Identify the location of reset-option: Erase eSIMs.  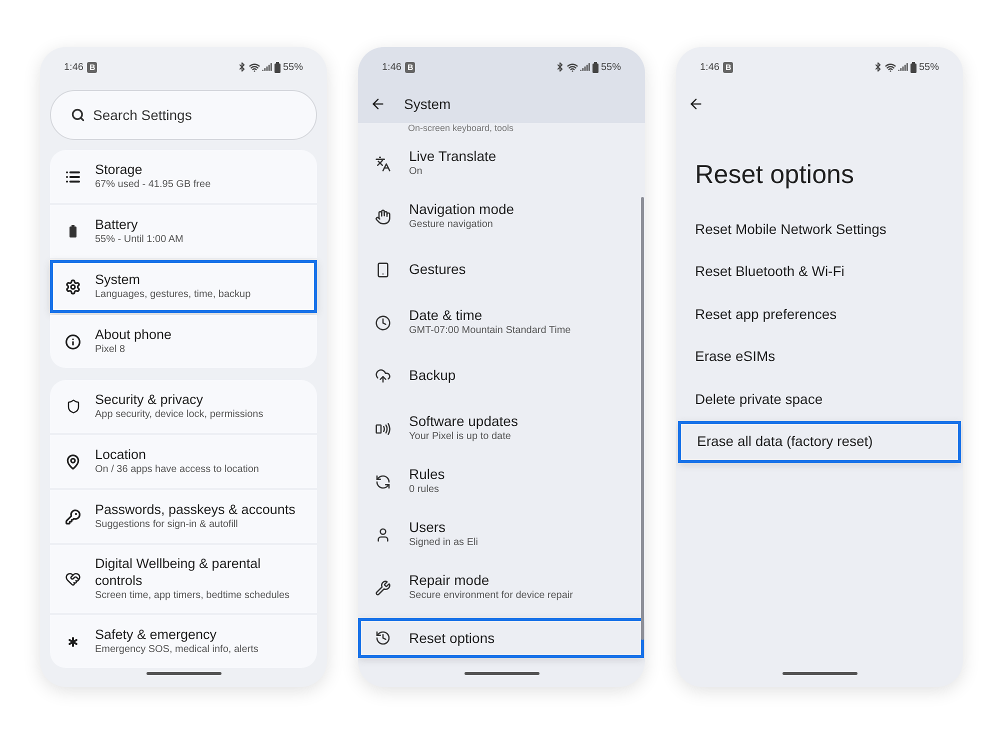
(819, 357).